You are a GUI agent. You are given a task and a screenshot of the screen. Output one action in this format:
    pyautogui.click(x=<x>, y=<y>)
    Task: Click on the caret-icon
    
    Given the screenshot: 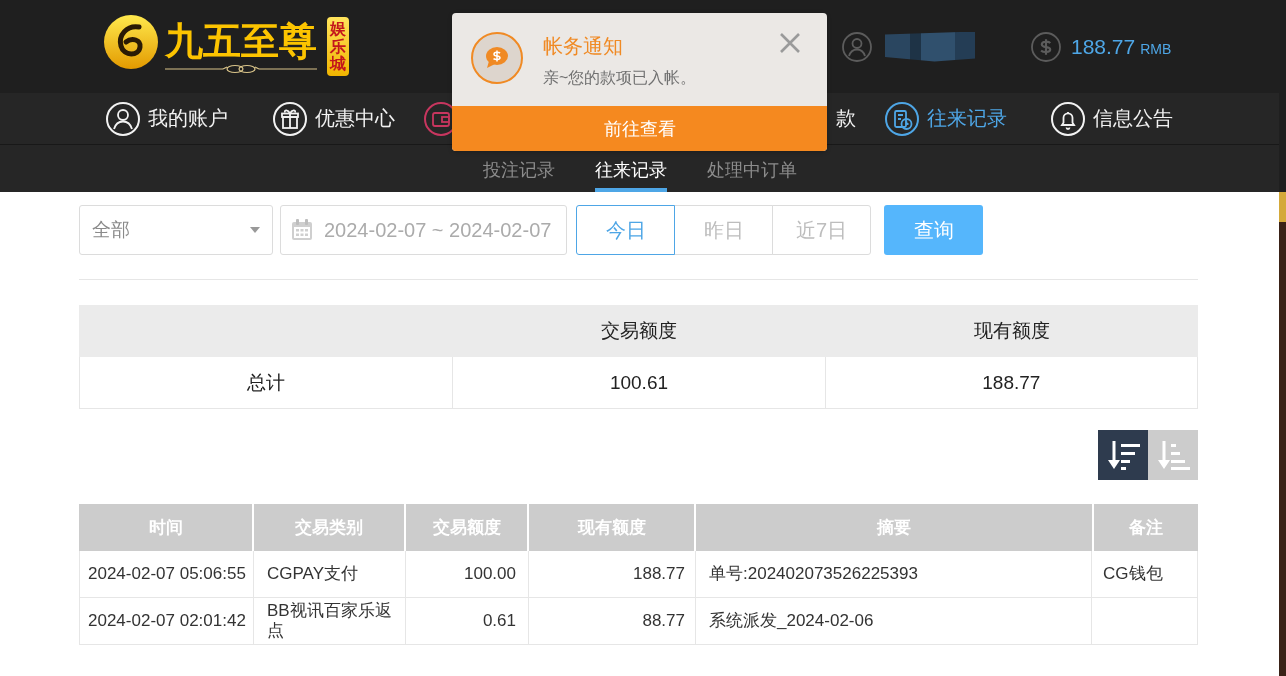 What is the action you would take?
    pyautogui.click(x=255, y=230)
    